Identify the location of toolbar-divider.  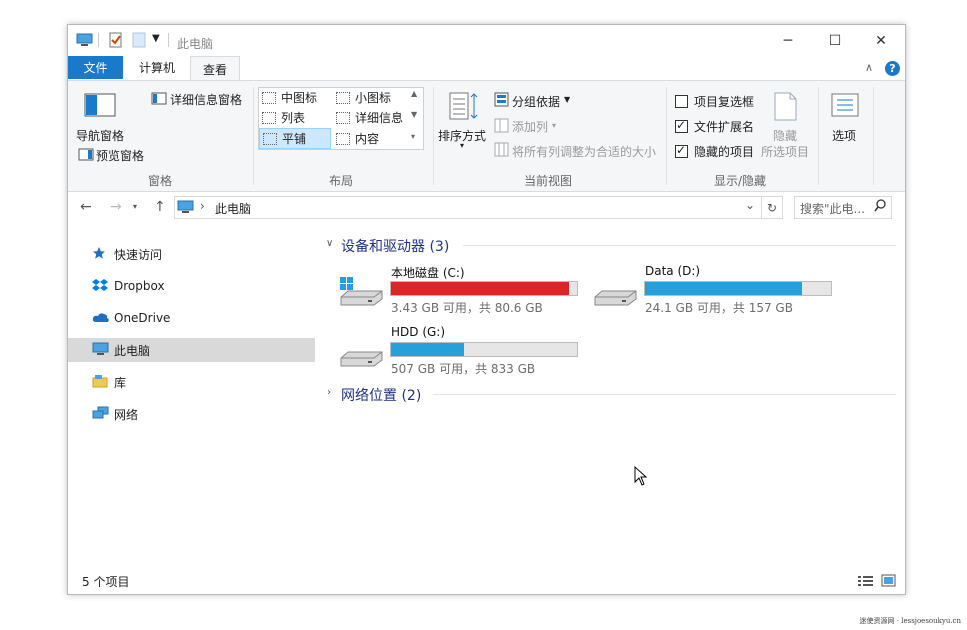
(168, 40).